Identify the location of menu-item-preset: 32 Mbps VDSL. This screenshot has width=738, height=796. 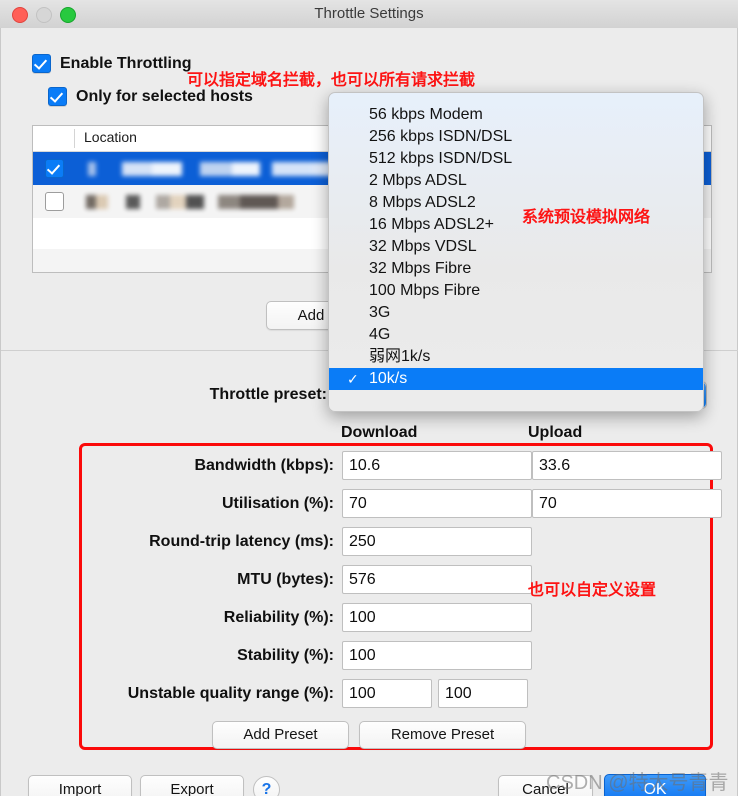
(516, 247).